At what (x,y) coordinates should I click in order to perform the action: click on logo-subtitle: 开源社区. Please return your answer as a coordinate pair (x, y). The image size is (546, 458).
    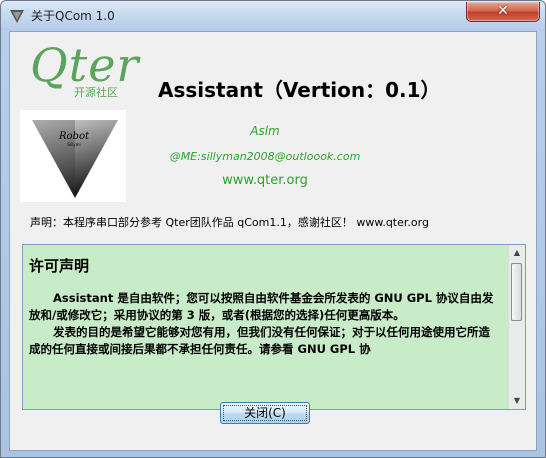
    Looking at the image, I should click on (96, 92).